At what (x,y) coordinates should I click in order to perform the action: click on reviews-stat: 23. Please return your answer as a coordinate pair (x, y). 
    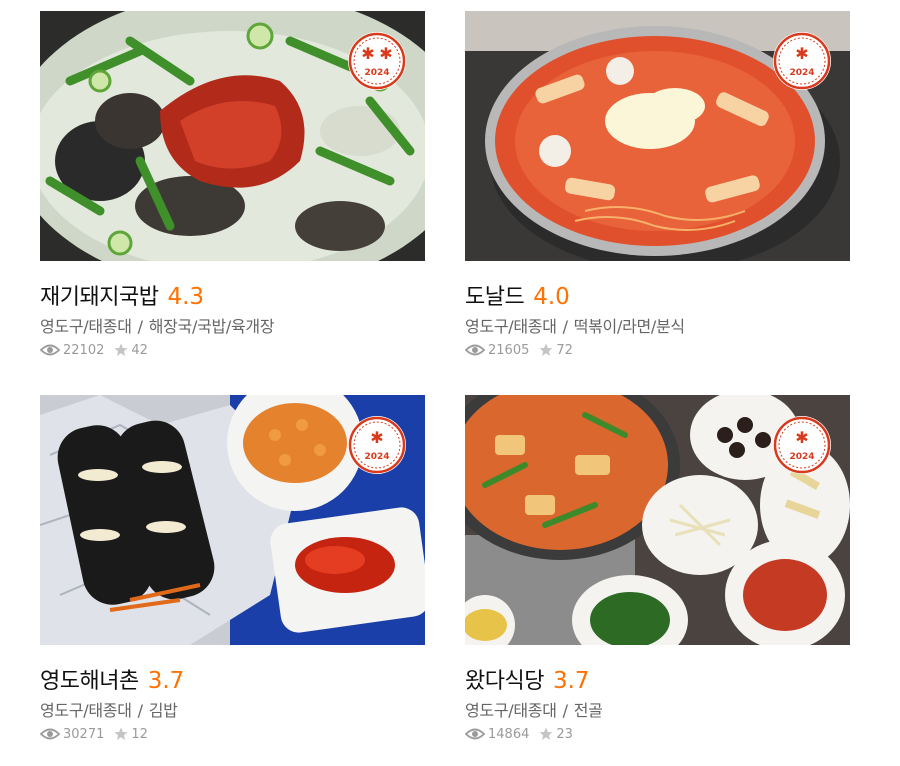
    Looking at the image, I should click on (556, 734).